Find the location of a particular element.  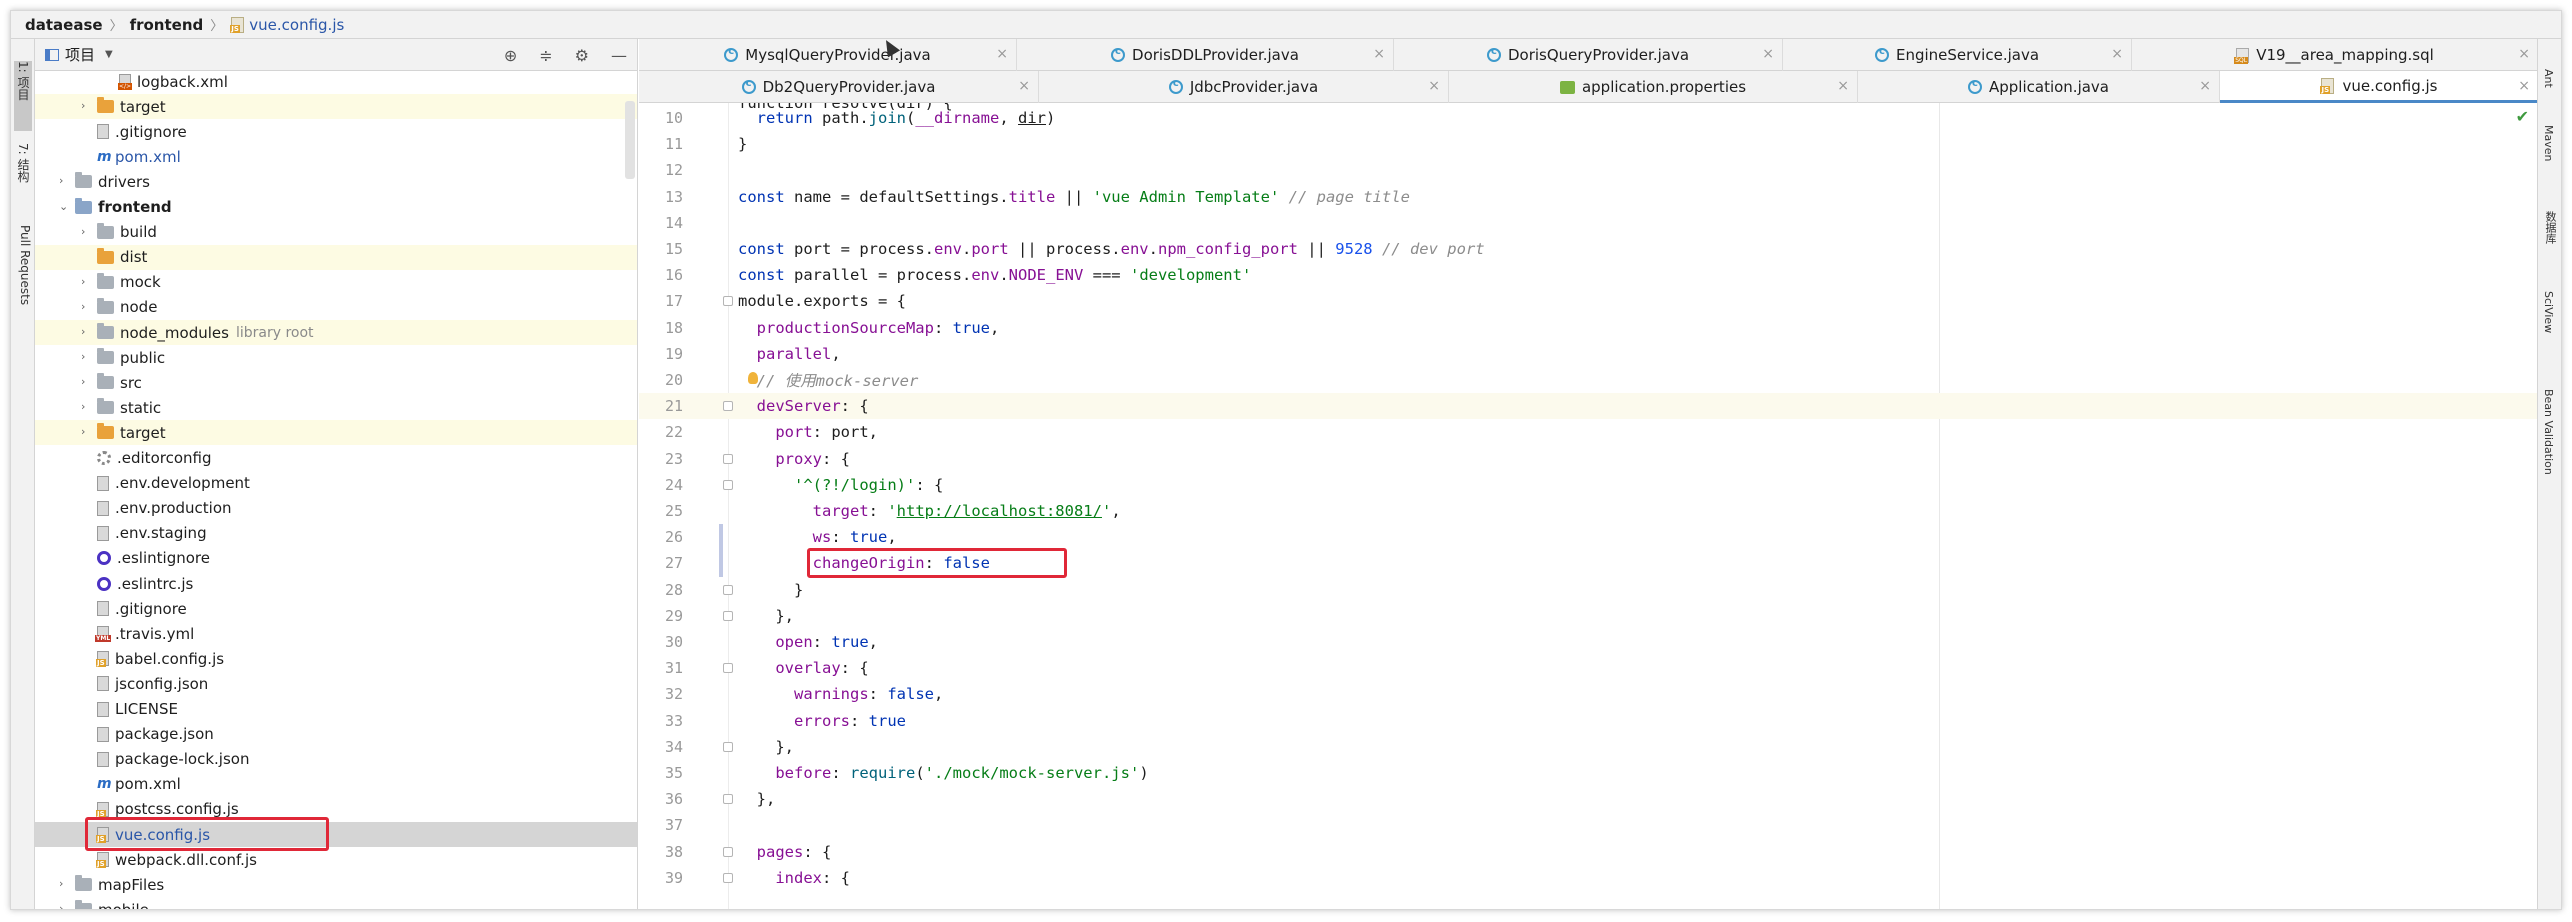

tree-item: package-lock.json is located at coordinates (336, 759).